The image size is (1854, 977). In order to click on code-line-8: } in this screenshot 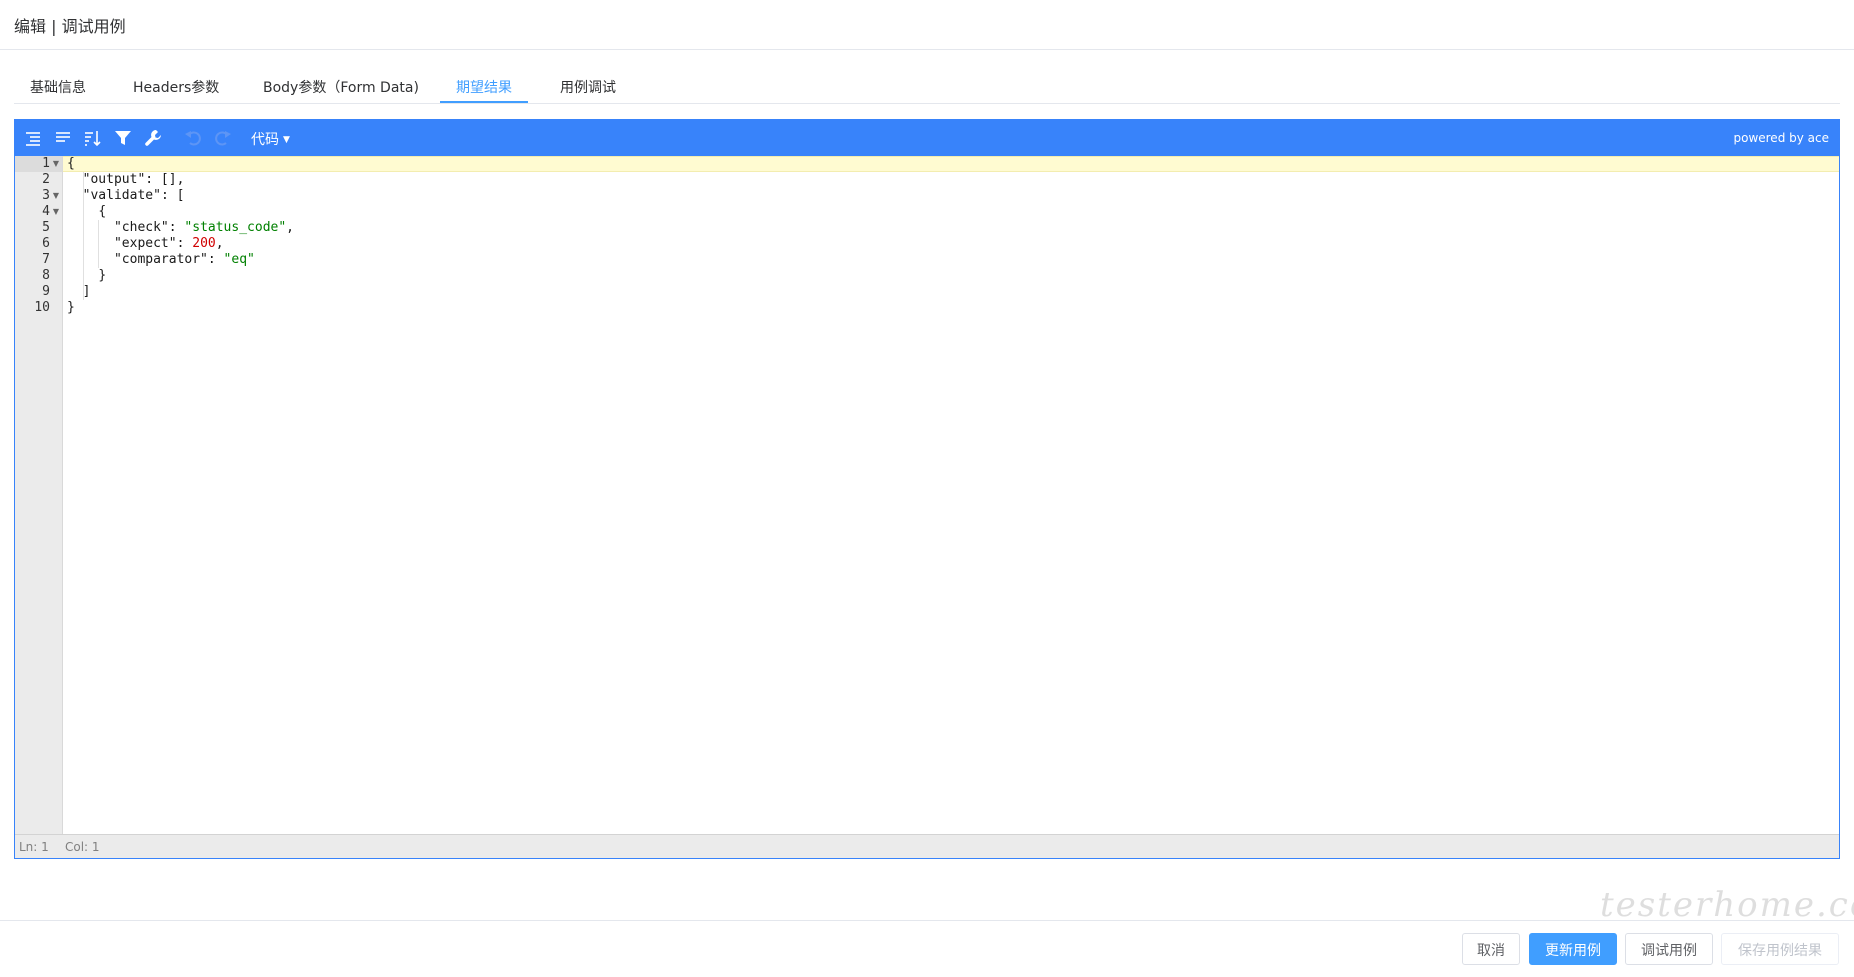, I will do `click(102, 275)`.